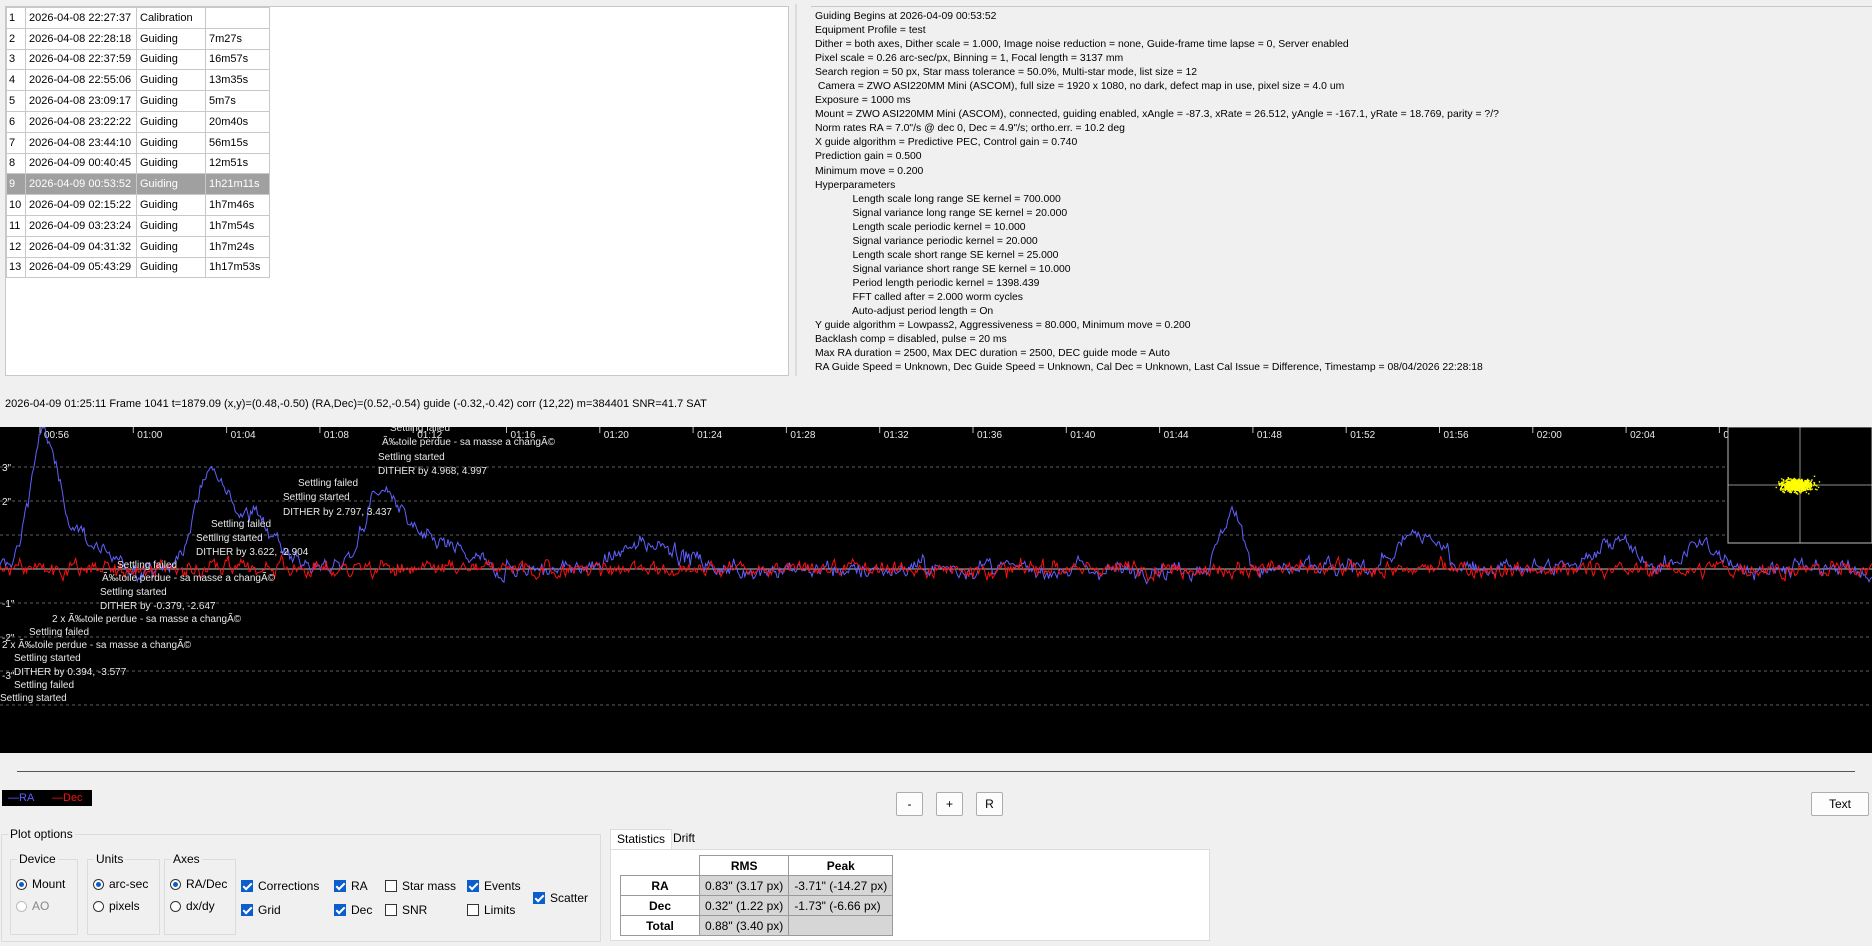 The width and height of the screenshot is (1872, 946). I want to click on info-line: Prediction gain = 0.500, so click(868, 157).